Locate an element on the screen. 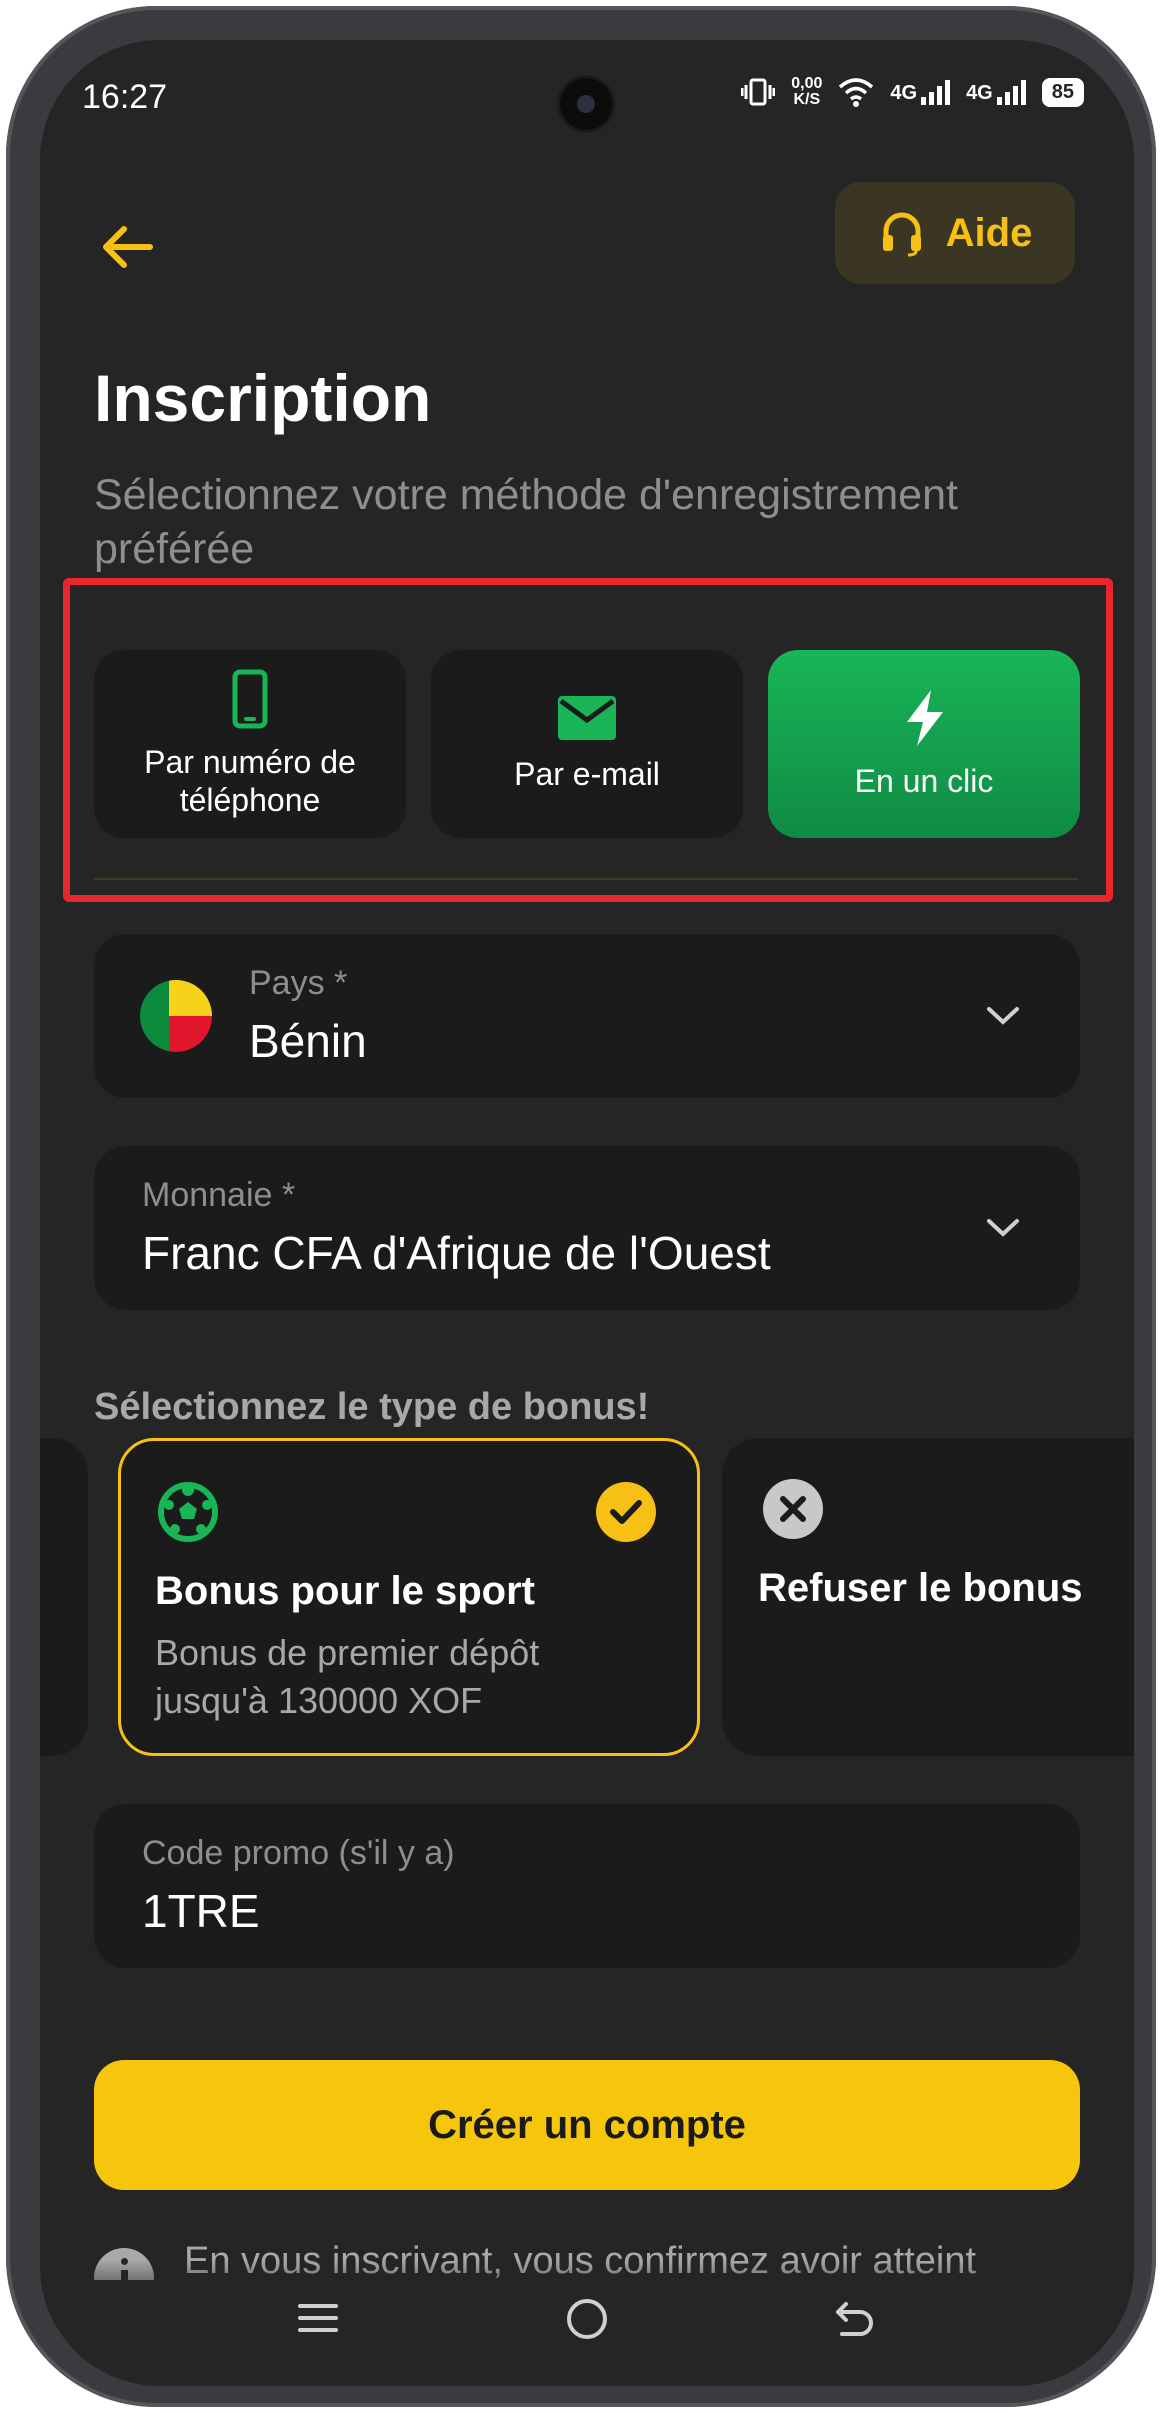 The width and height of the screenshot is (1162, 2413). close-circle-icon is located at coordinates (793, 1509).